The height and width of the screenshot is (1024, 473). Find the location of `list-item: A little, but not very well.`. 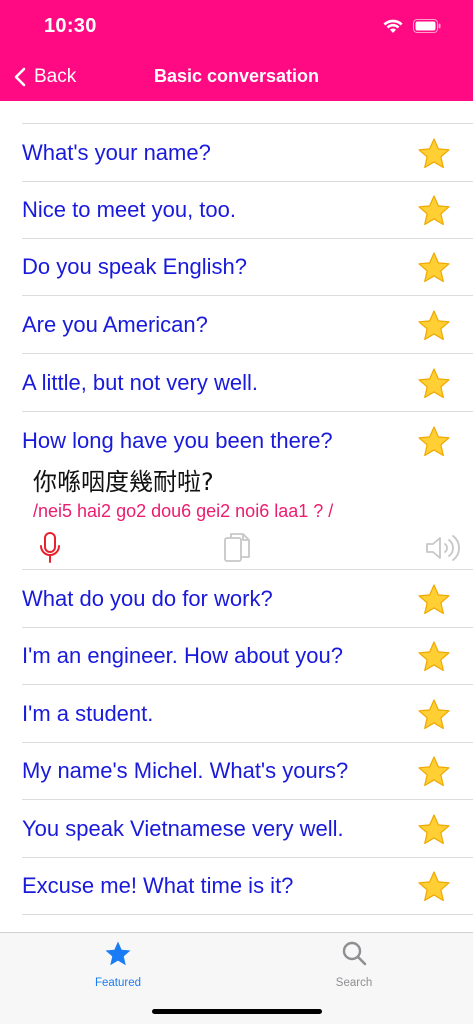

list-item: A little, but not very well. is located at coordinates (236, 383).